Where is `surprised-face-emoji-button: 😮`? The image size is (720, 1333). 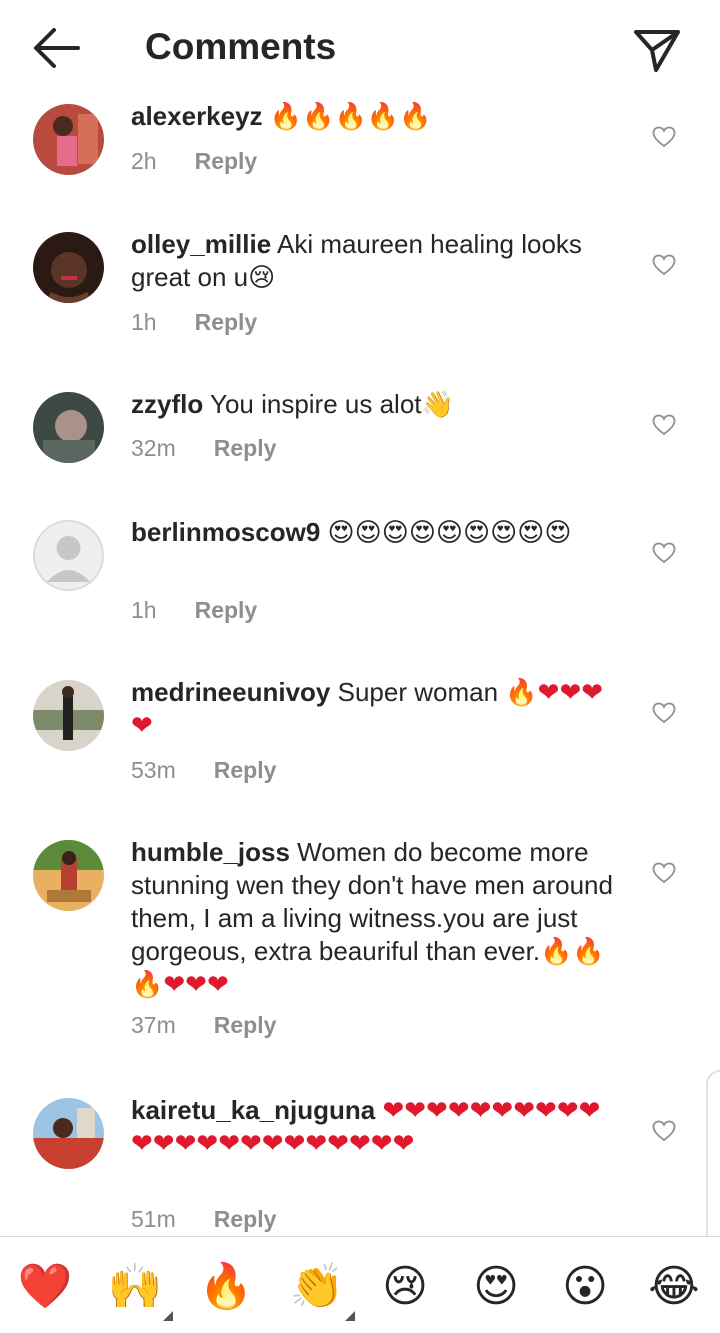 surprised-face-emoji-button: 😮 is located at coordinates (585, 1287).